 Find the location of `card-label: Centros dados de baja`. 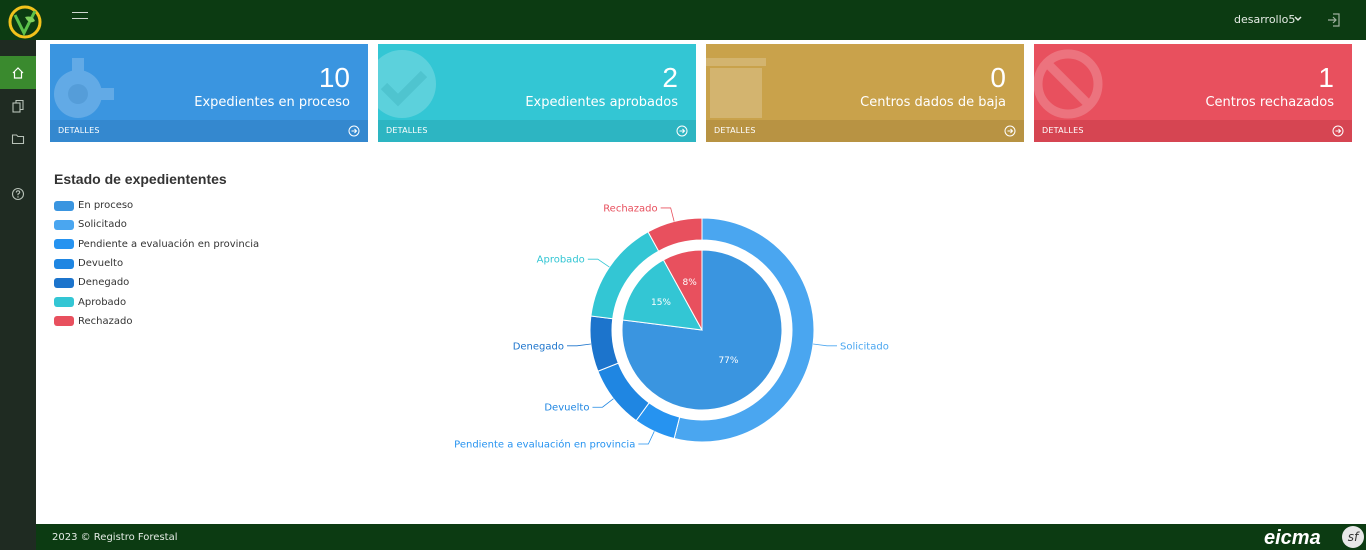

card-label: Centros dados de baja is located at coordinates (933, 102).